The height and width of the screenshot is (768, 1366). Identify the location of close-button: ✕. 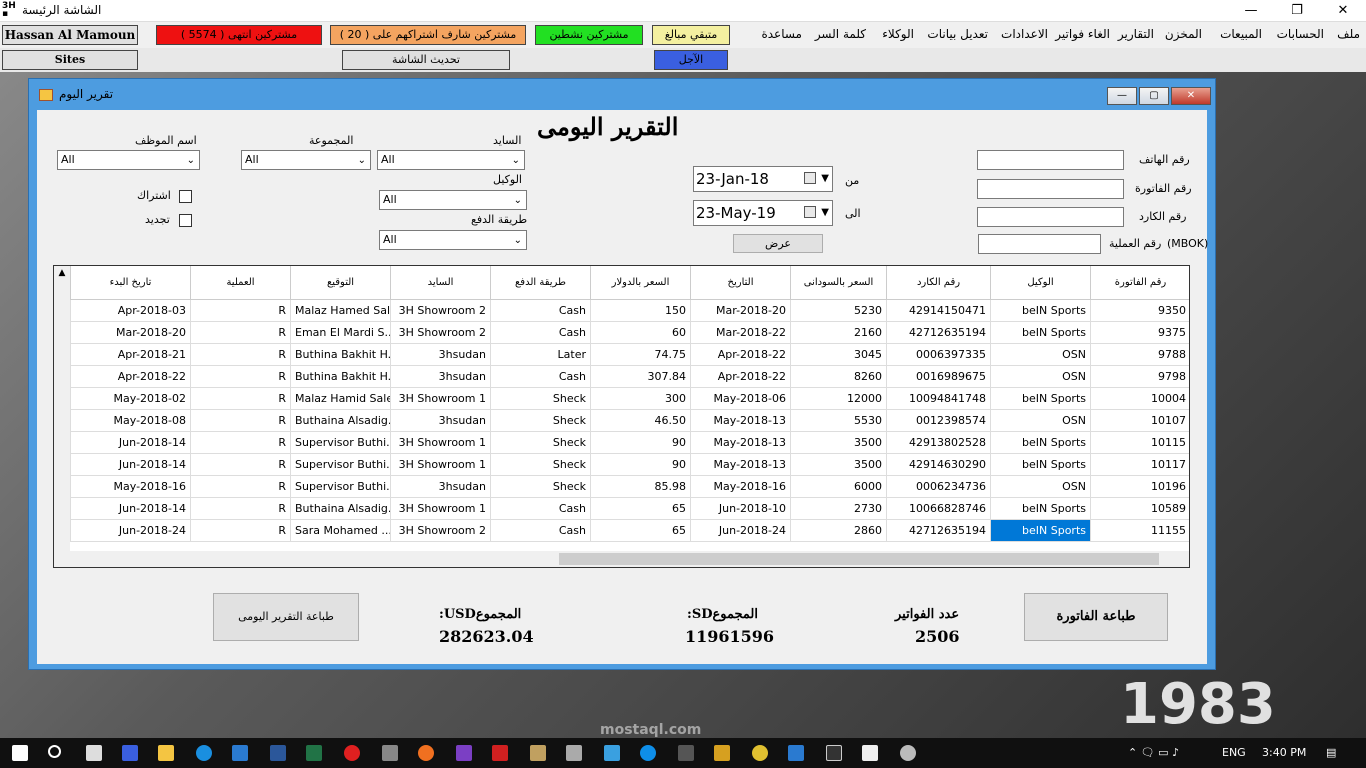
(1343, 11).